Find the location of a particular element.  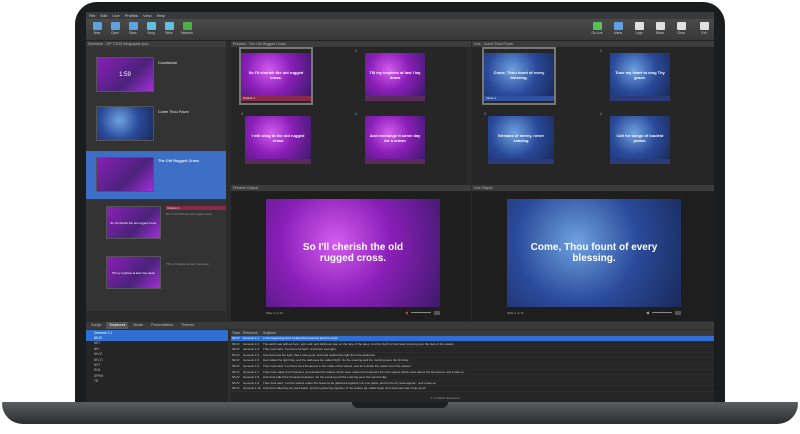

slide-image: Streams of mercy, never ceasing is located at coordinates (521, 137).